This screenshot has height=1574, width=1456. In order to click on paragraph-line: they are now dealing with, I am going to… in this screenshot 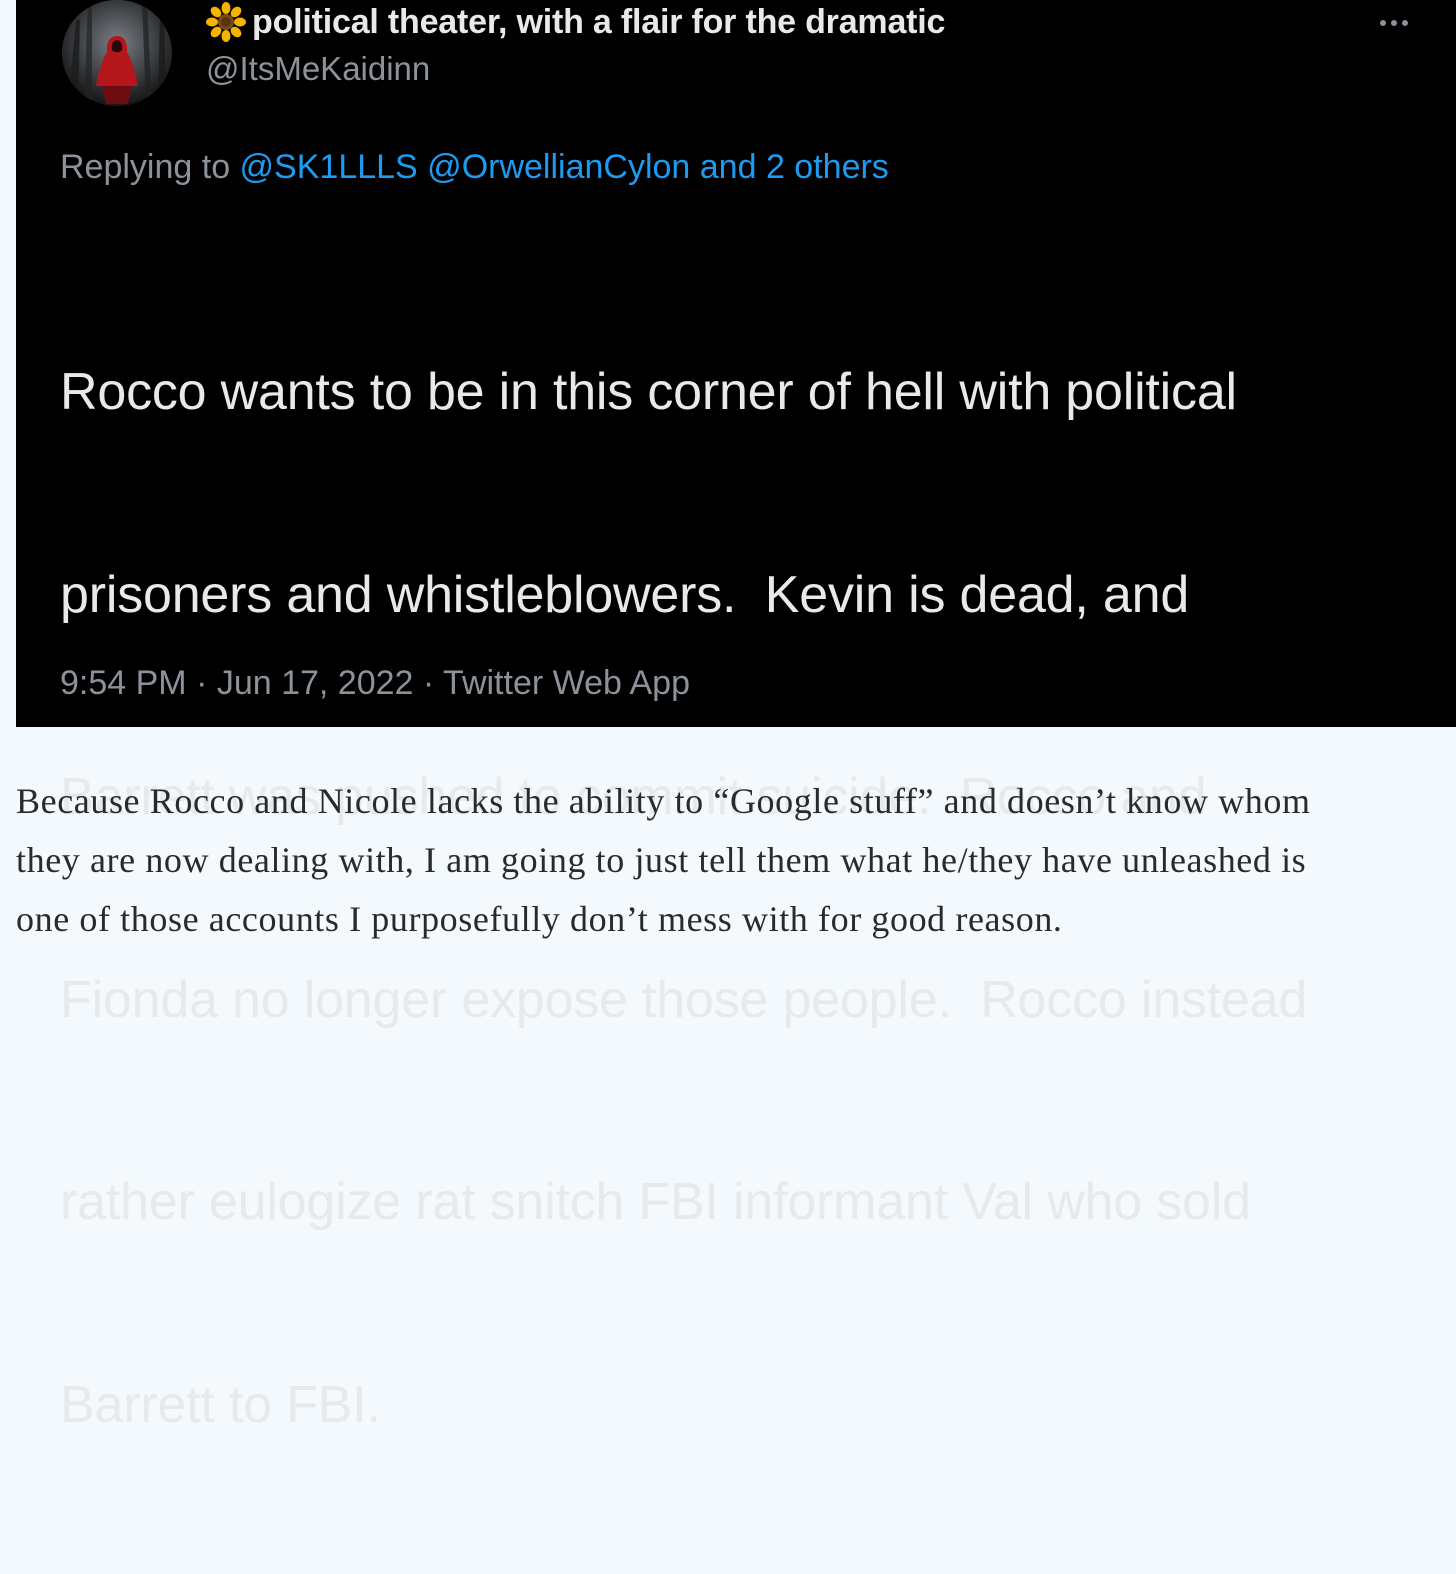, I will do `click(661, 860)`.